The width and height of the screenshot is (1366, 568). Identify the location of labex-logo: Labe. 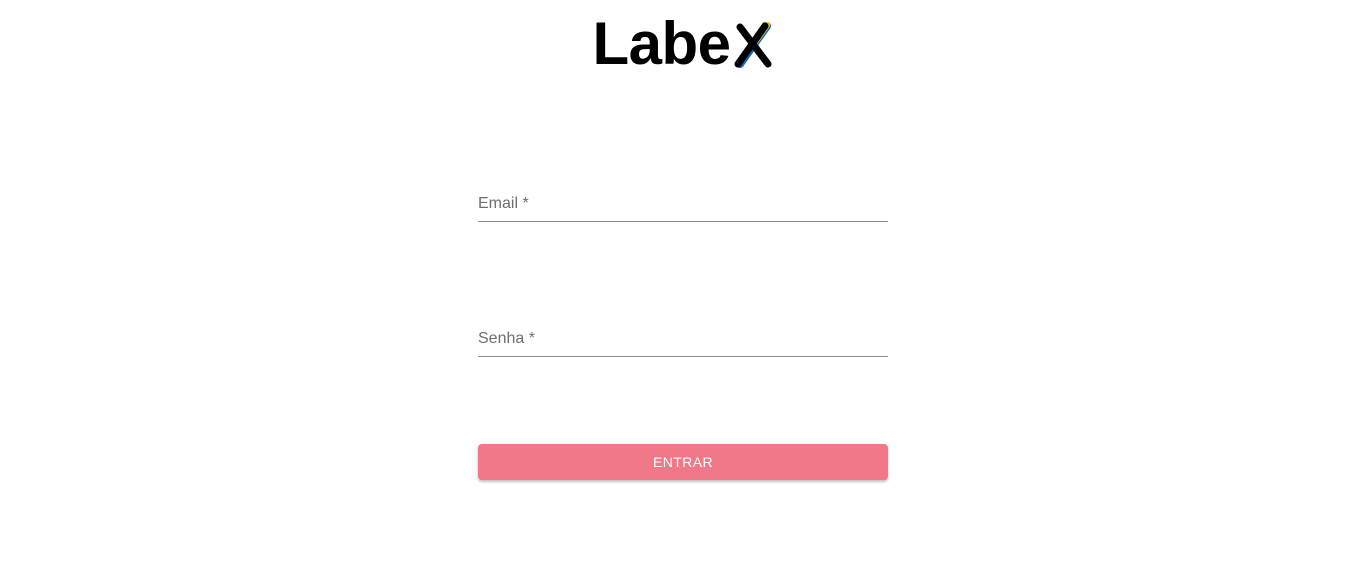
(683, 43).